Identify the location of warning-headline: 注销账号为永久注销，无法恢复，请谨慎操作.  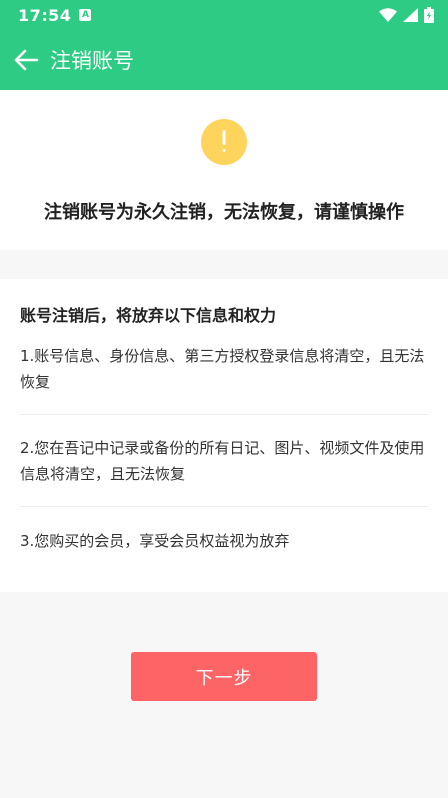
(224, 212).